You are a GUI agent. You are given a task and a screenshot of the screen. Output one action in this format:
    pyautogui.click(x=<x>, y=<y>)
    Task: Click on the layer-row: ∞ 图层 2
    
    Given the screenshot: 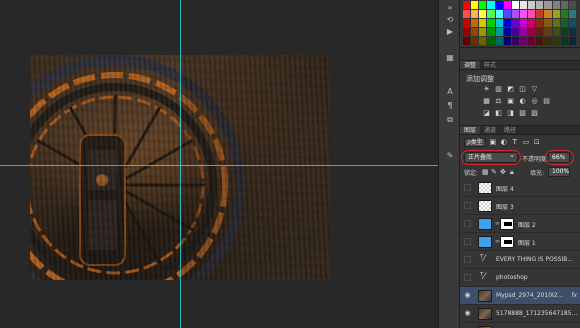 What is the action you would take?
    pyautogui.click(x=520, y=224)
    